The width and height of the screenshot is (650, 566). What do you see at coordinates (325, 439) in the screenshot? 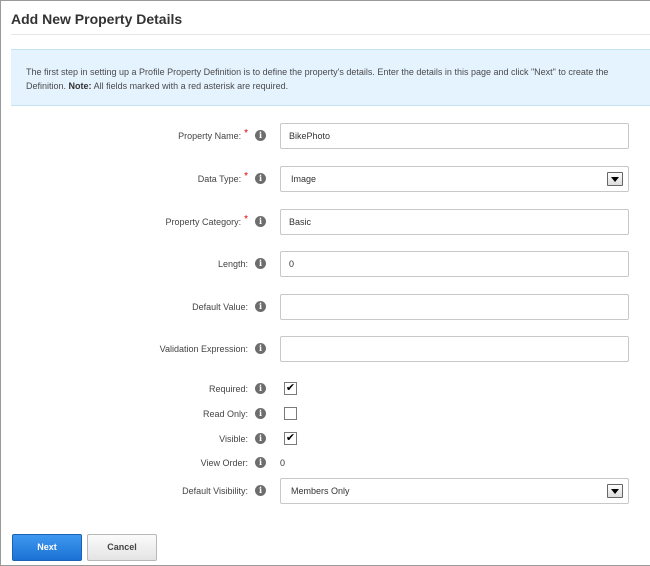
I see `visible-row: Visible: i ✔` at bounding box center [325, 439].